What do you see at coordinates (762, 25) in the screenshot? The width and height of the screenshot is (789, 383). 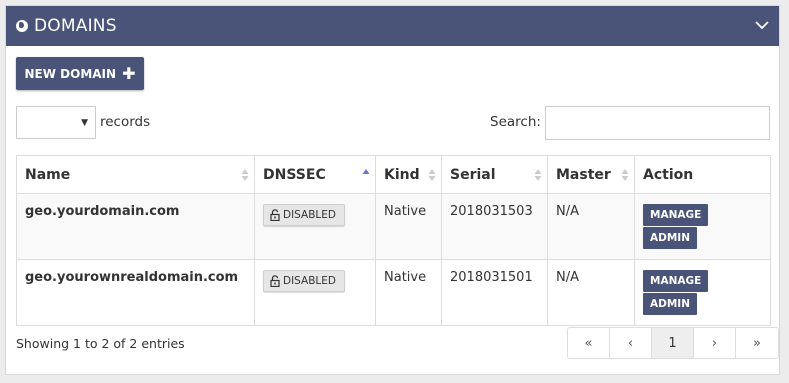 I see `chevron-down-icon` at bounding box center [762, 25].